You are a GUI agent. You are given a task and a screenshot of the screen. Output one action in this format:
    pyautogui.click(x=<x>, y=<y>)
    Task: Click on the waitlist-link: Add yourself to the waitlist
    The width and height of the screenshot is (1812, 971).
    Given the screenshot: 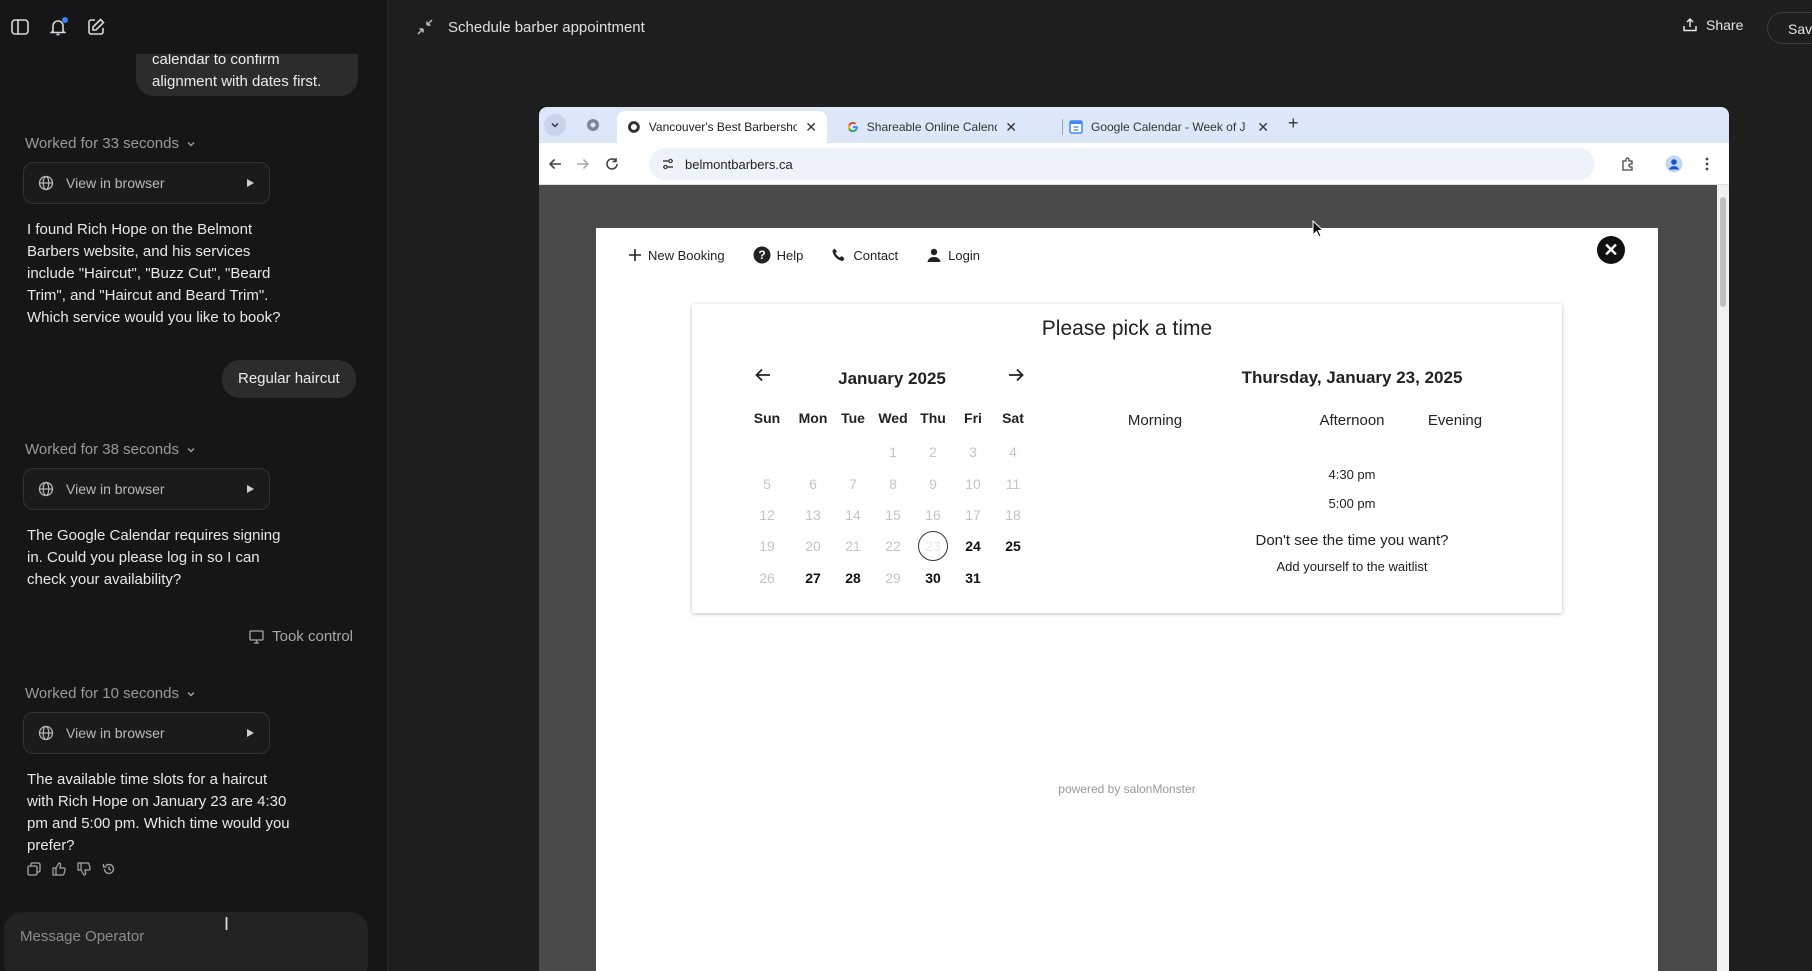 What is the action you would take?
    pyautogui.click(x=1352, y=566)
    